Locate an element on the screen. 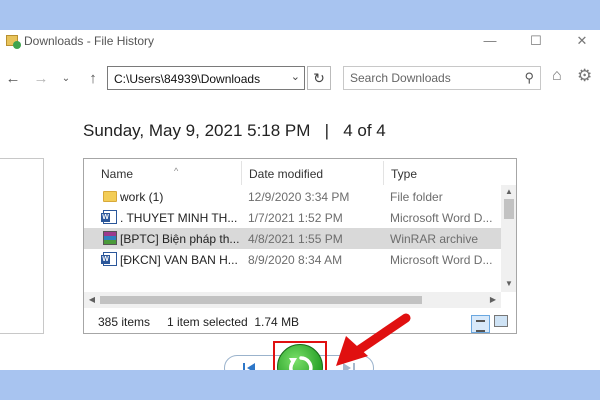 The width and height of the screenshot is (600, 400). file-type: File folder is located at coordinates (416, 197).